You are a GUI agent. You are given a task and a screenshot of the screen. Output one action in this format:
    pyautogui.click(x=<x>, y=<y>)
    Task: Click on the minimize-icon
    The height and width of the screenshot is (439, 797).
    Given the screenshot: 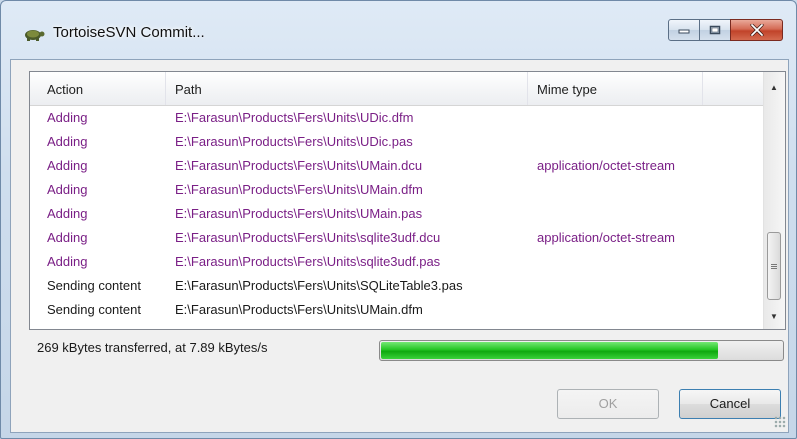 What is the action you would take?
    pyautogui.click(x=684, y=31)
    